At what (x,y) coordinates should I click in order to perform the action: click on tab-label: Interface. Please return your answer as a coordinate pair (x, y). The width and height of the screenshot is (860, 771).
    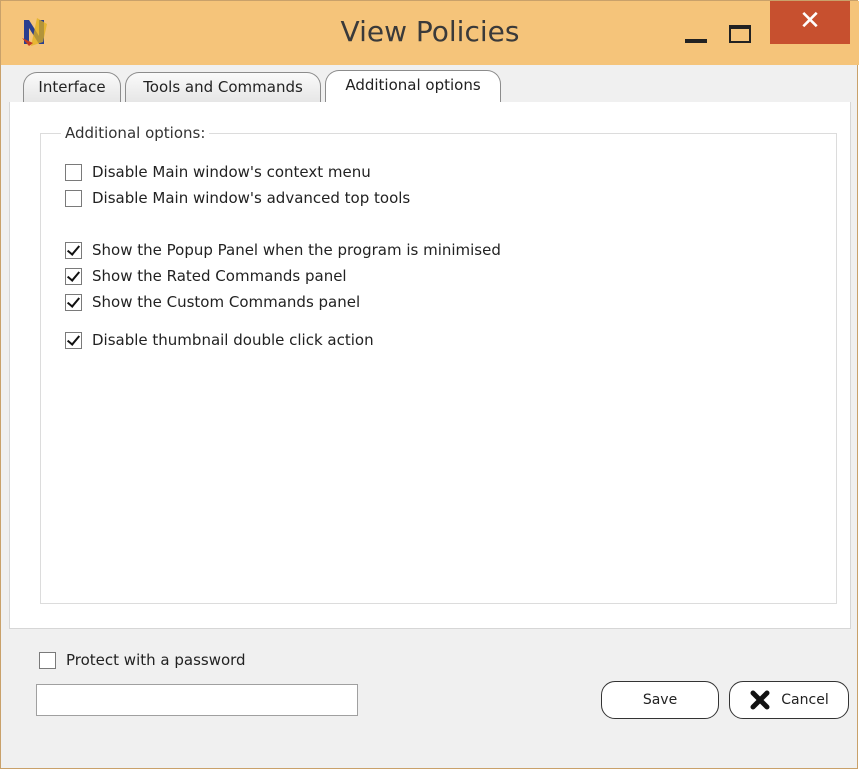
    Looking at the image, I should click on (72, 87).